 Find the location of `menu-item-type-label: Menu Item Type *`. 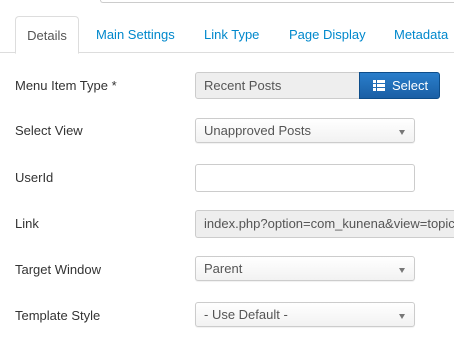

menu-item-type-label: Menu Item Type * is located at coordinates (66, 85).